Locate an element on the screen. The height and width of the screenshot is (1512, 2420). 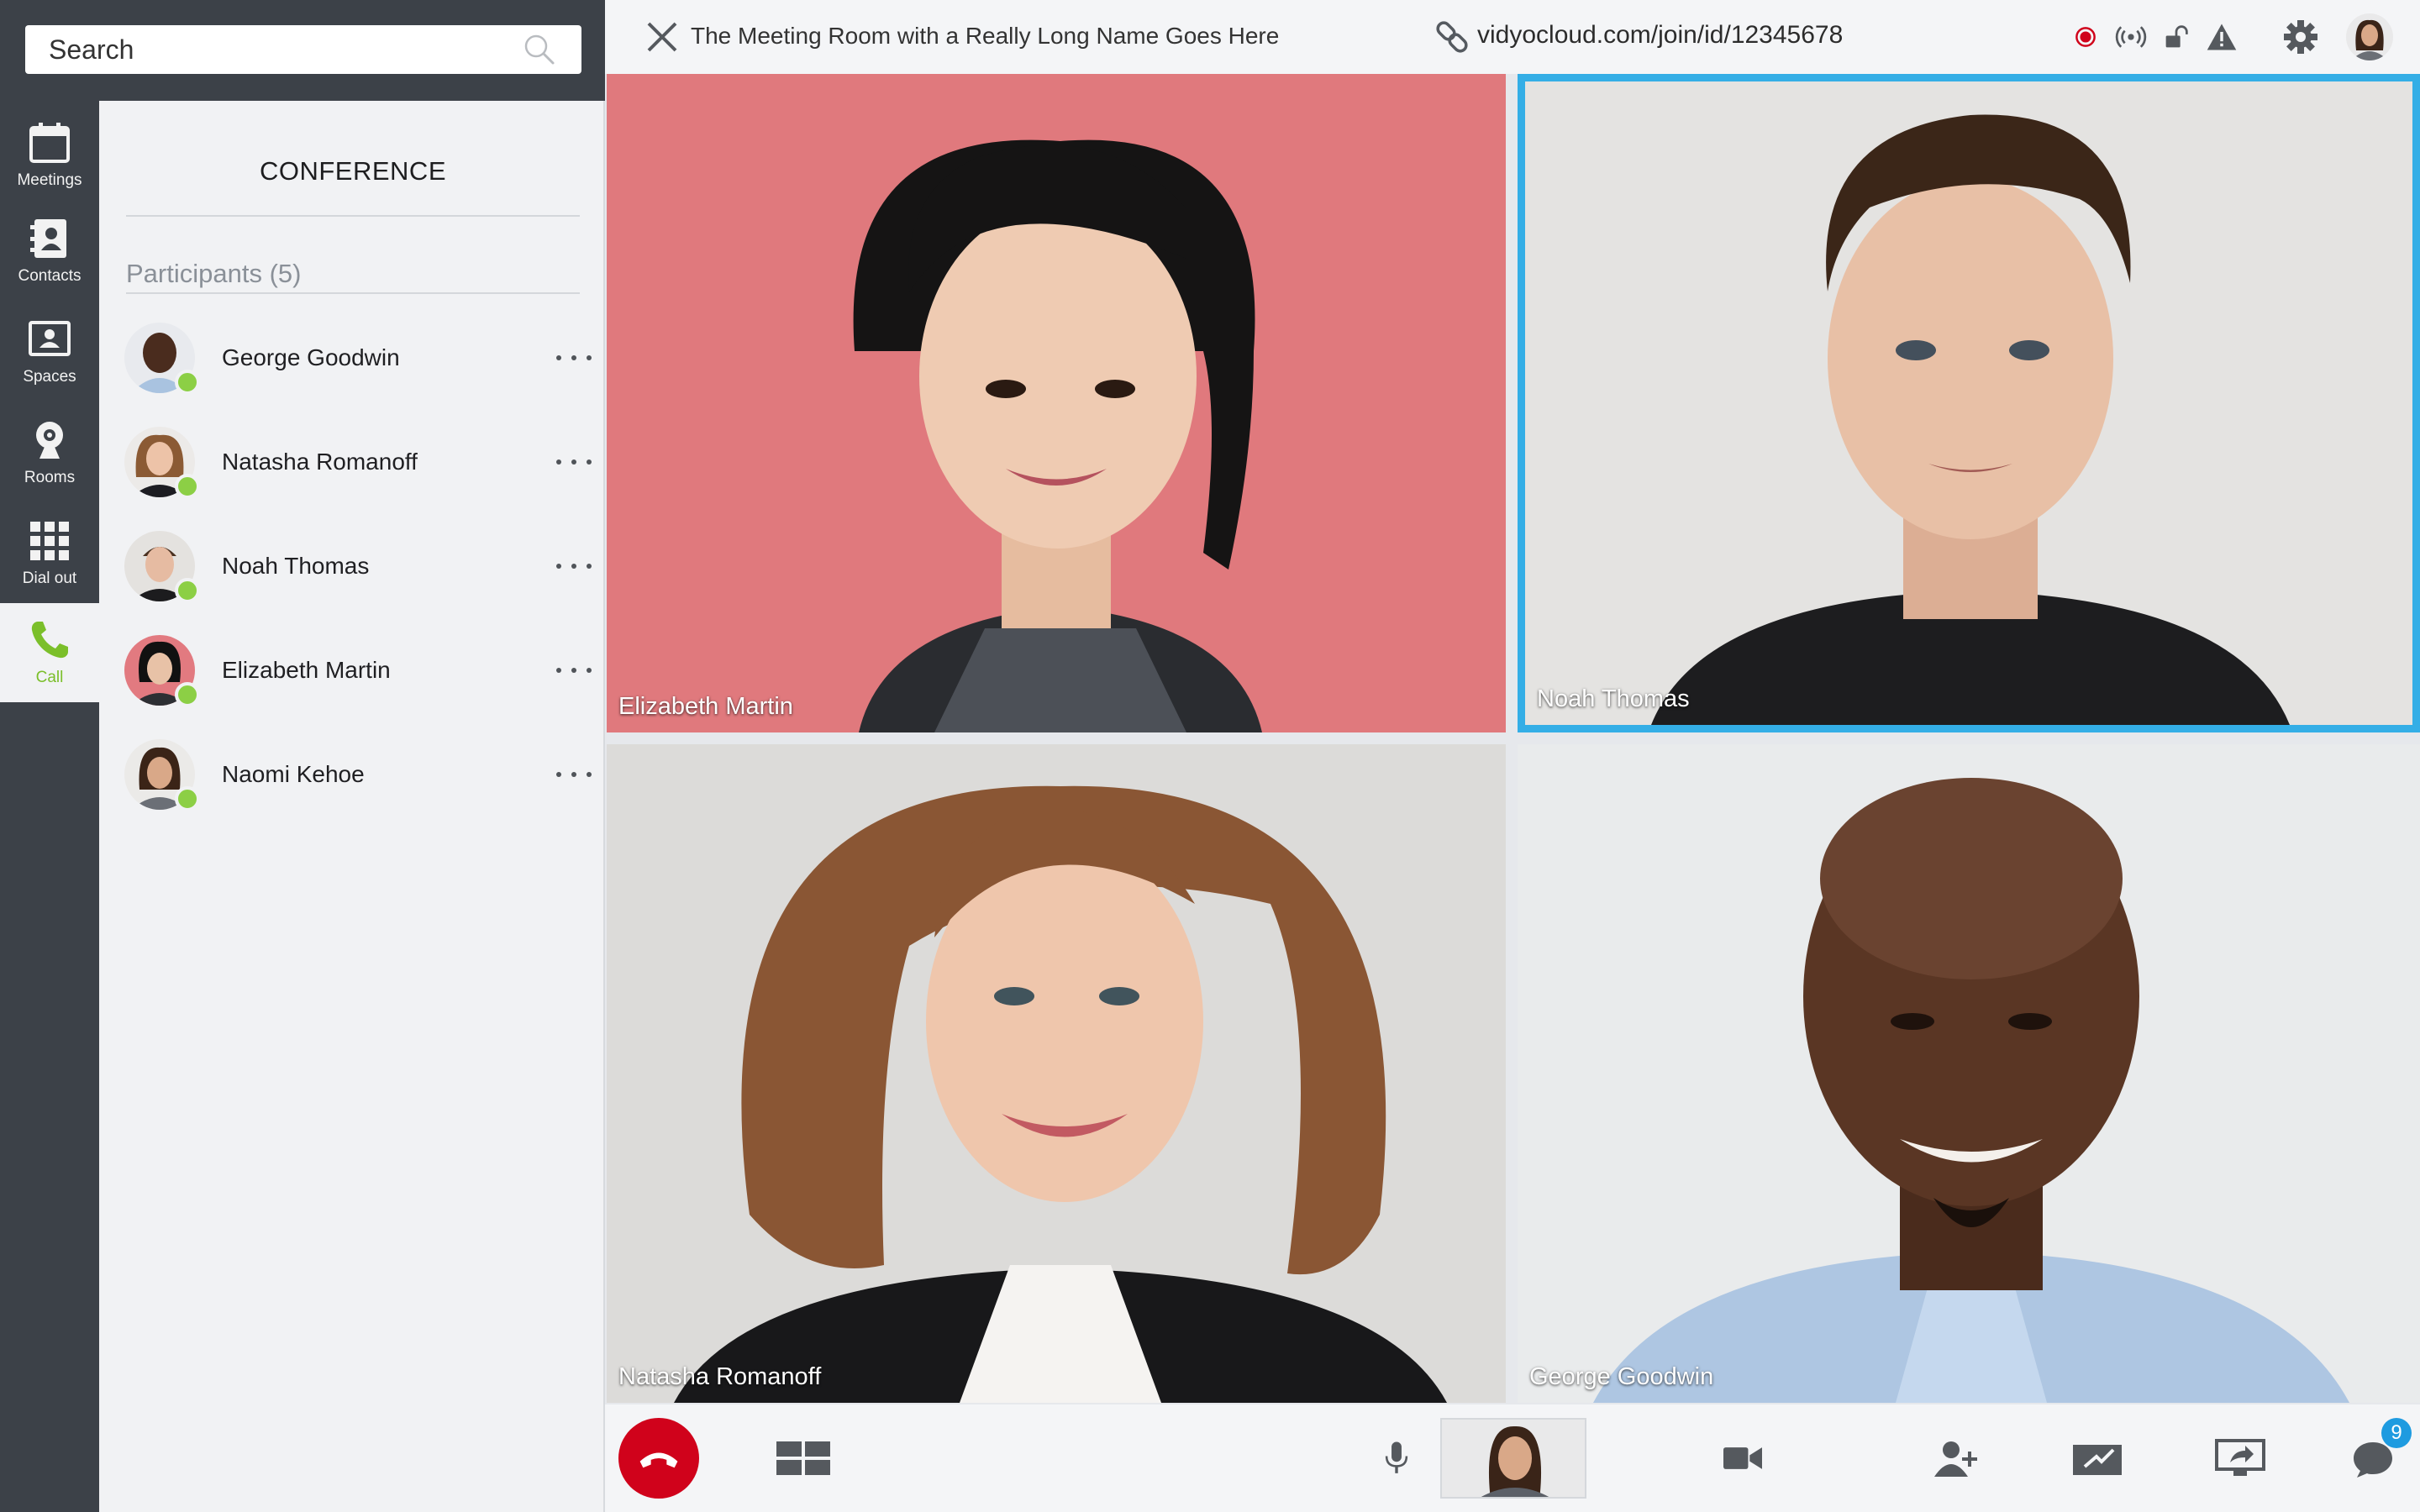
tile-name-label: George Goodwin is located at coordinates (1621, 1376).